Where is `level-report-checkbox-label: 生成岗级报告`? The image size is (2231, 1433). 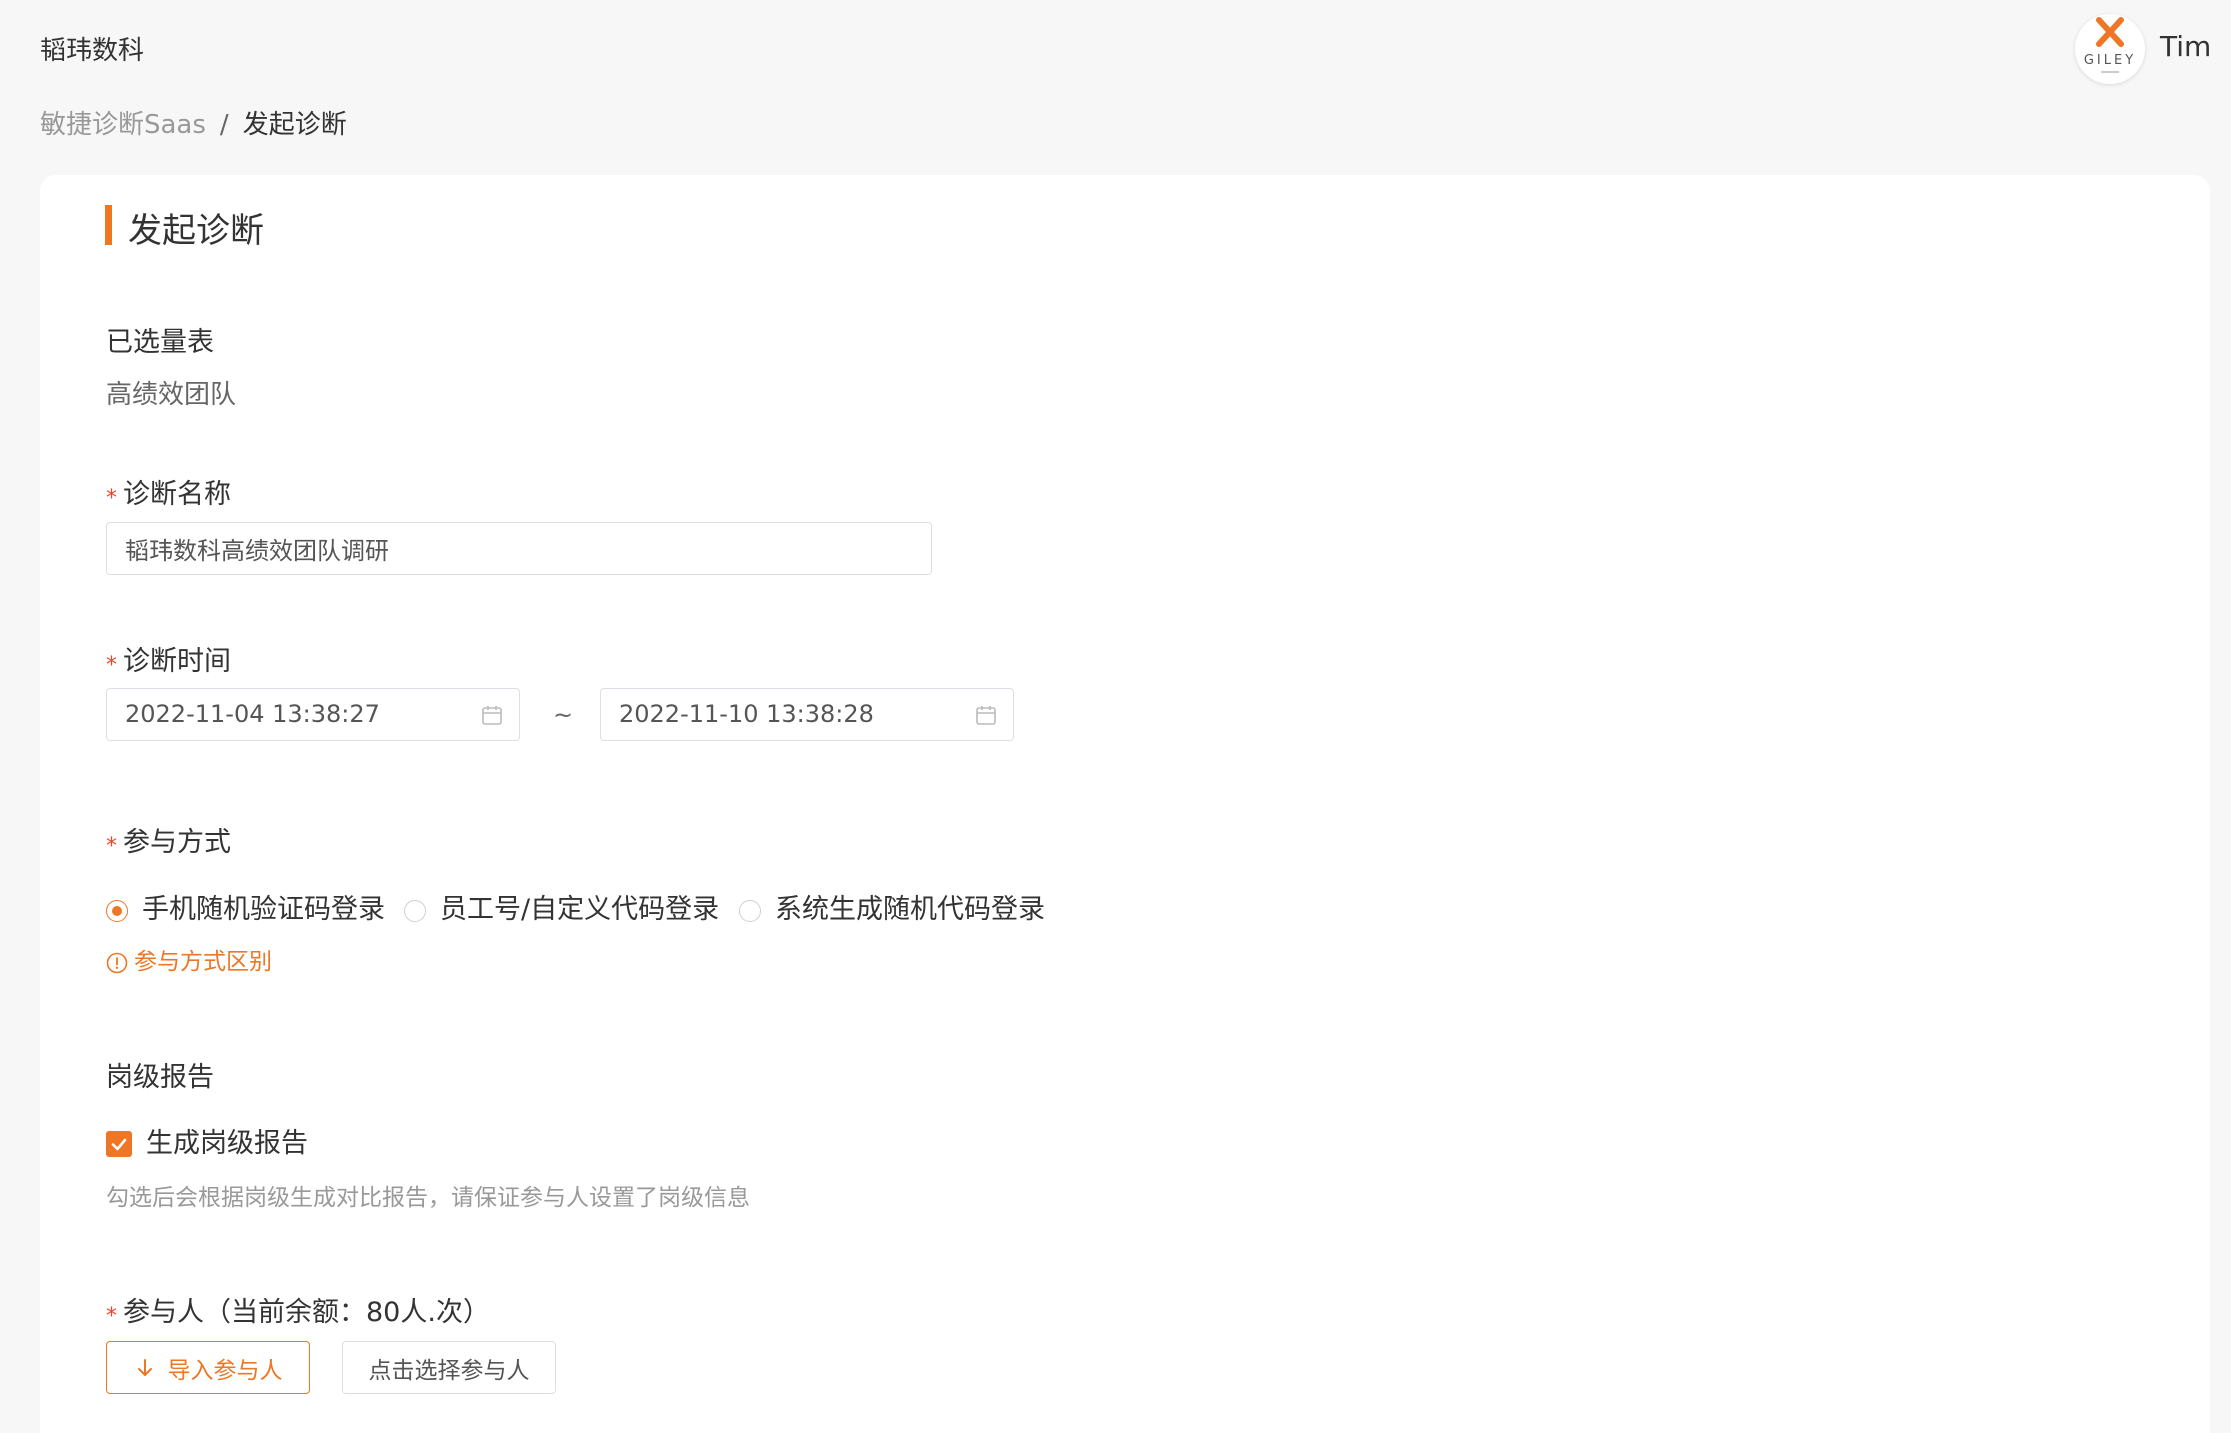 level-report-checkbox-label: 生成岗级报告 is located at coordinates (227, 1143).